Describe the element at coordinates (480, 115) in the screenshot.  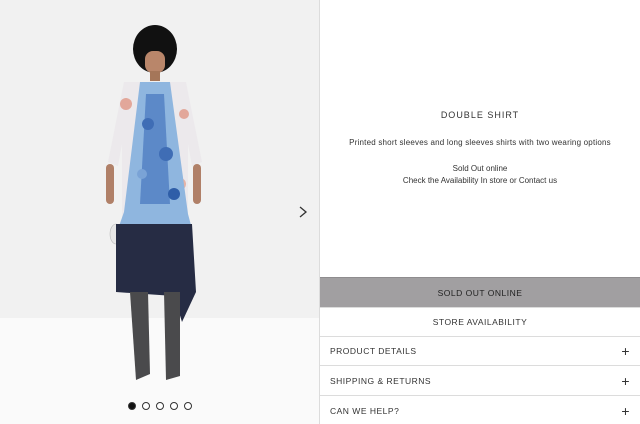
I see `product-title: DOUBLE SHIRT` at that location.